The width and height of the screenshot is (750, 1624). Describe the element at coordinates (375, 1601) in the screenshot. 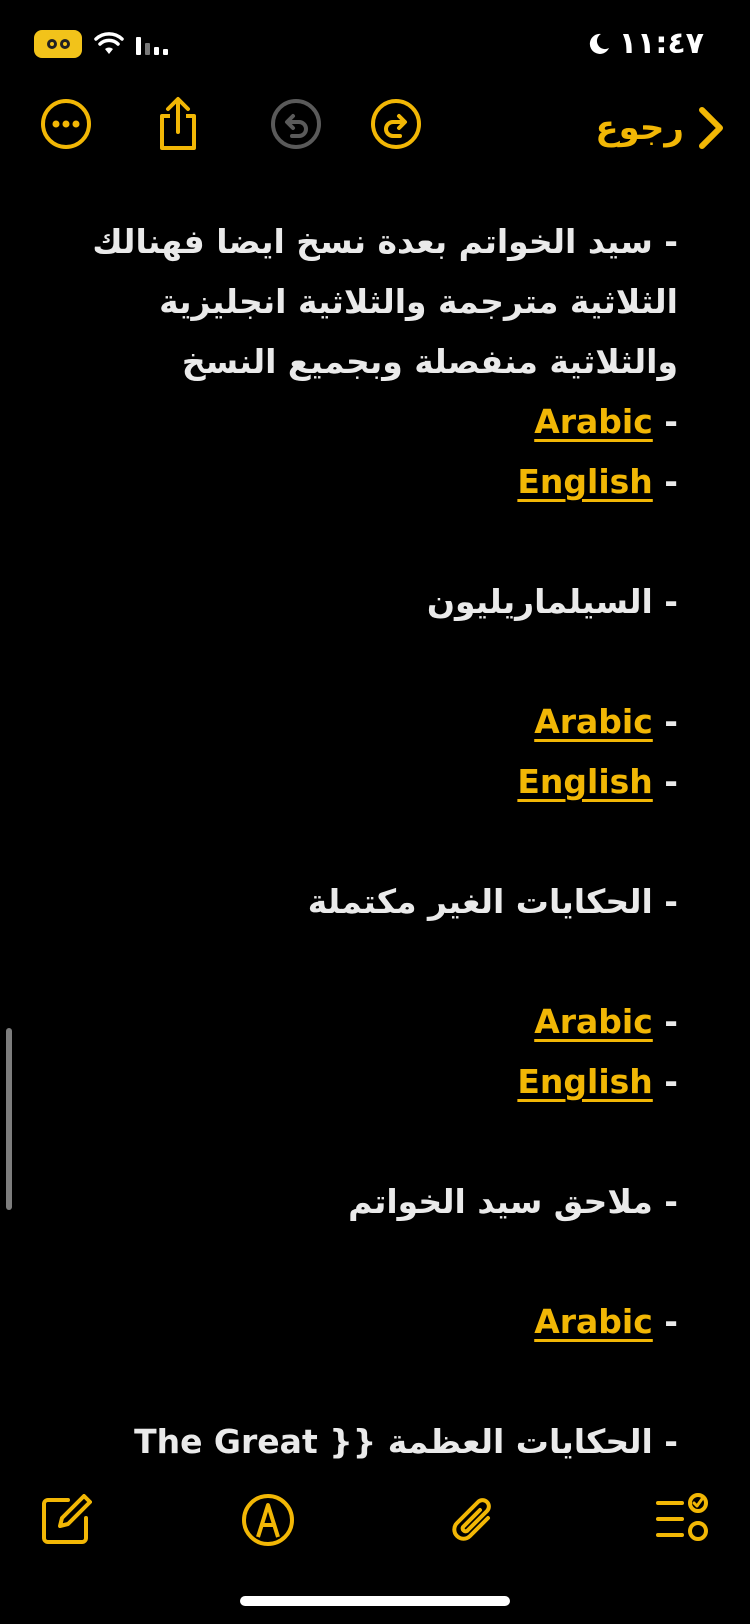

I see `home-indicator` at that location.